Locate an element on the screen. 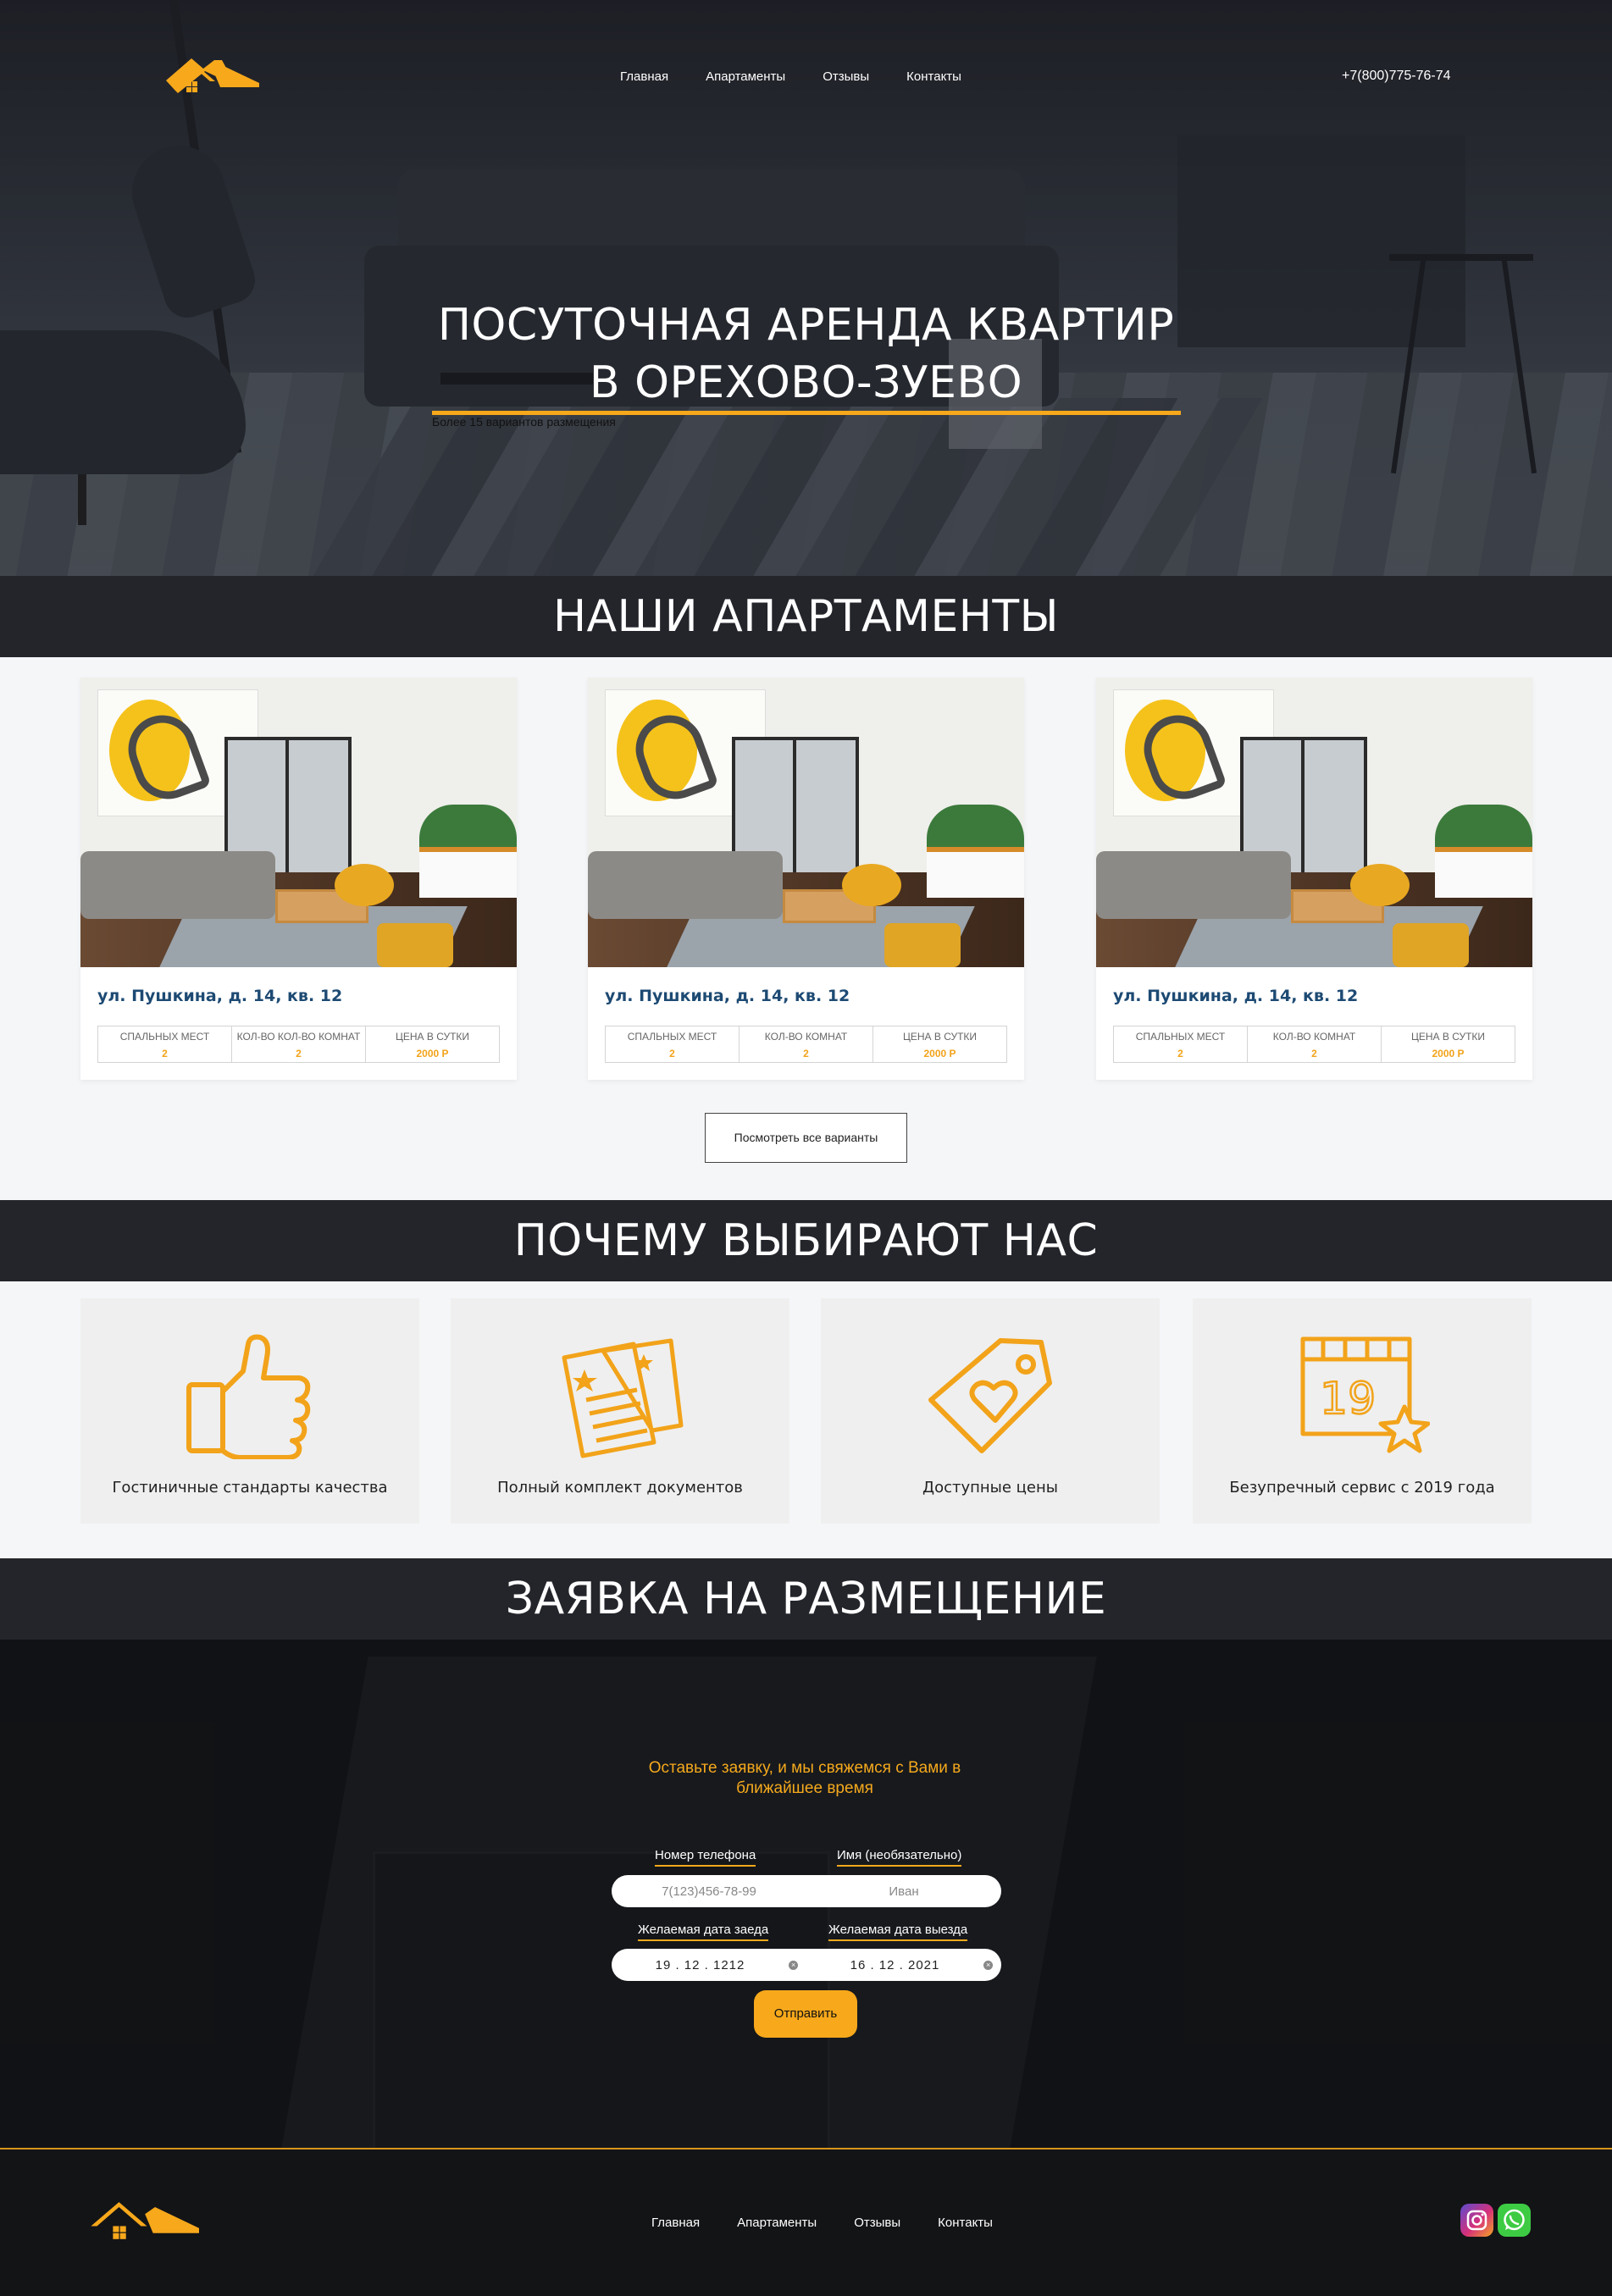 The height and width of the screenshot is (2296, 1612). checkout-date-input: 16 . 12 . 2021 is located at coordinates (894, 1965).